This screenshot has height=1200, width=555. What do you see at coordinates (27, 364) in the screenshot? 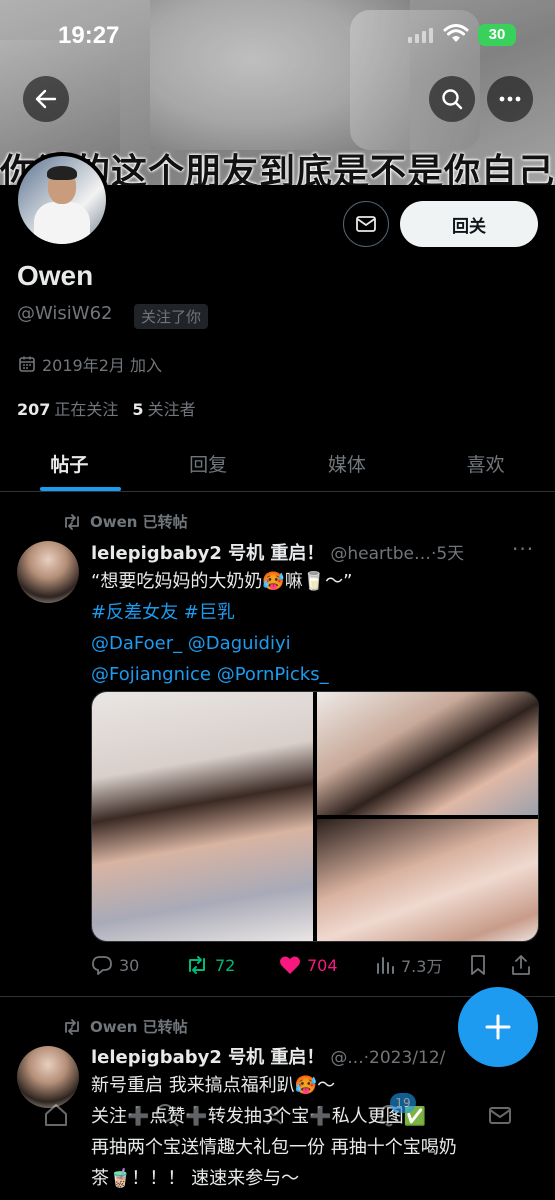
I see `calendar-icon` at bounding box center [27, 364].